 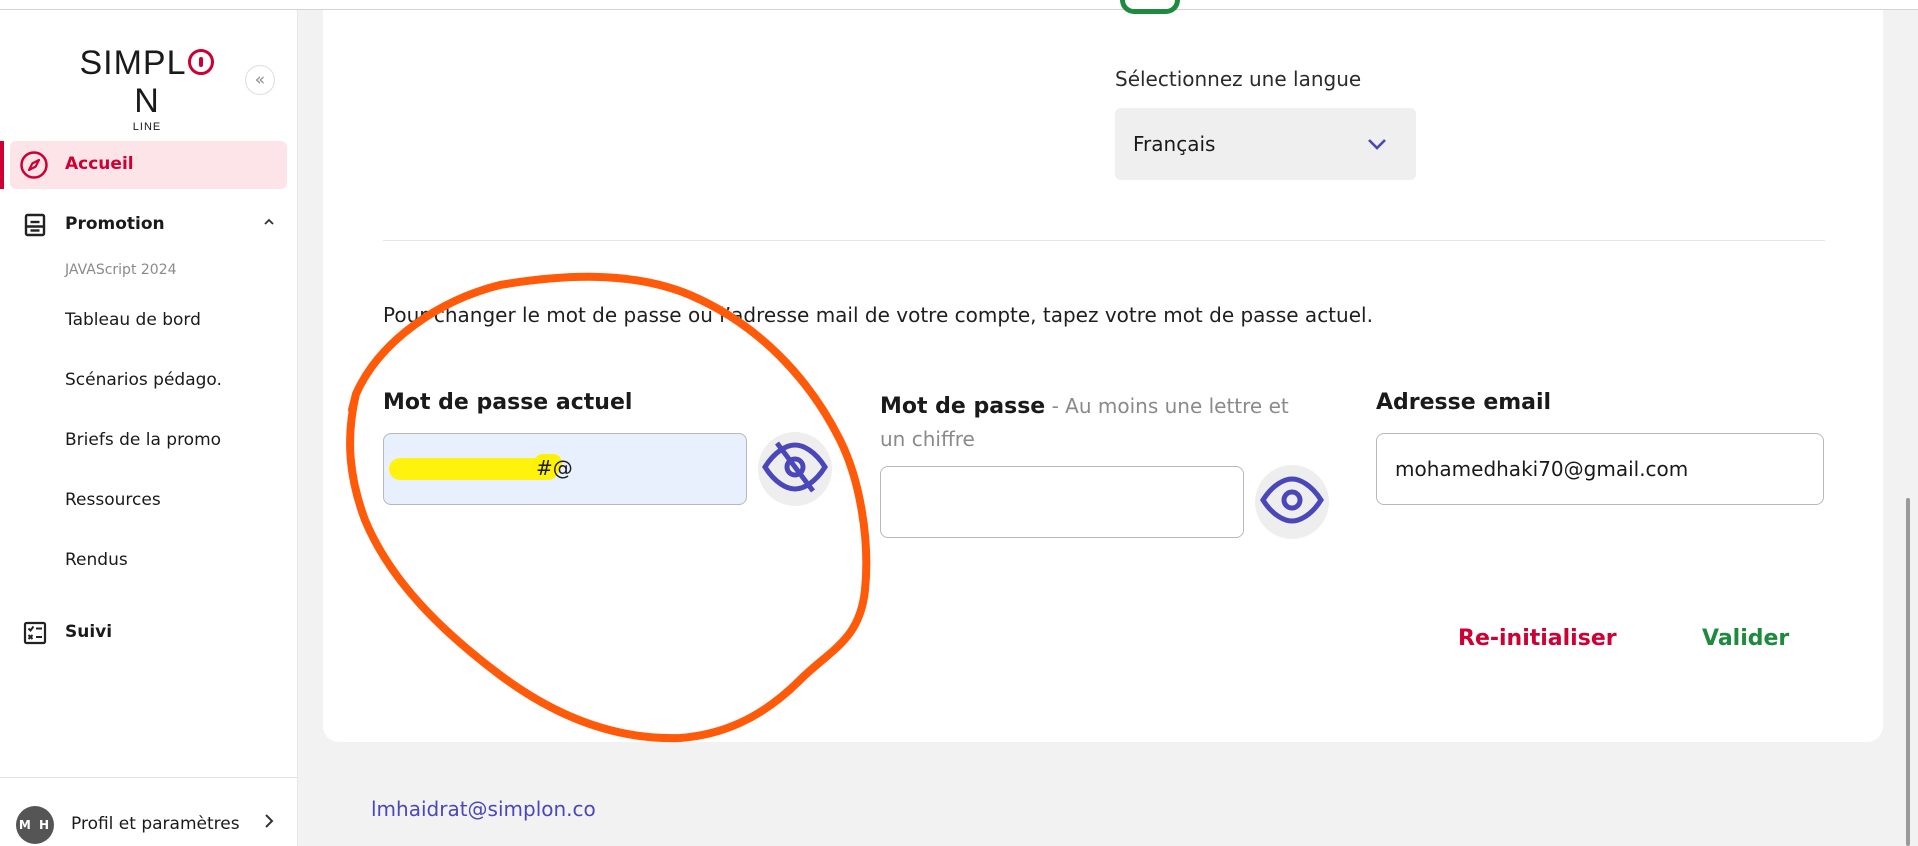 I want to click on browser-top-edge, so click(x=959, y=5).